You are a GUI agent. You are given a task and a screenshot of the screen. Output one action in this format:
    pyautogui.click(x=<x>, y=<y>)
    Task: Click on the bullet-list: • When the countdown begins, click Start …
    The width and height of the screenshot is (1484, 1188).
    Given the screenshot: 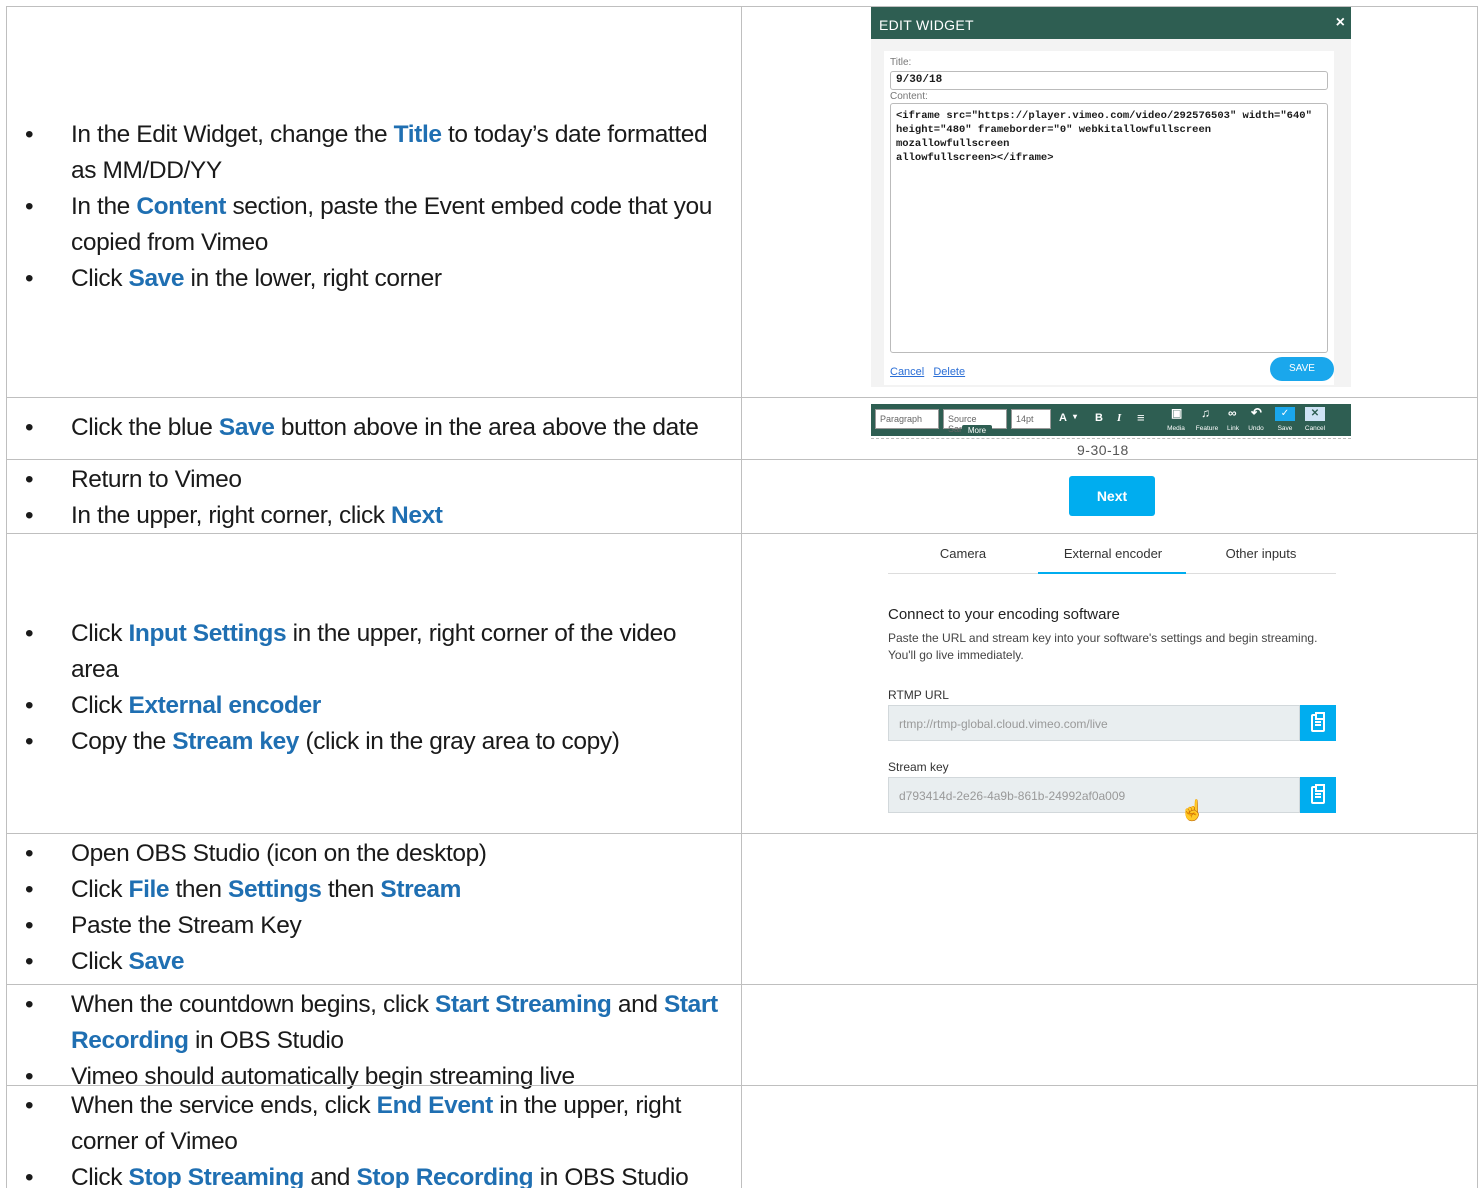 What is the action you would take?
    pyautogui.click(x=374, y=1041)
    